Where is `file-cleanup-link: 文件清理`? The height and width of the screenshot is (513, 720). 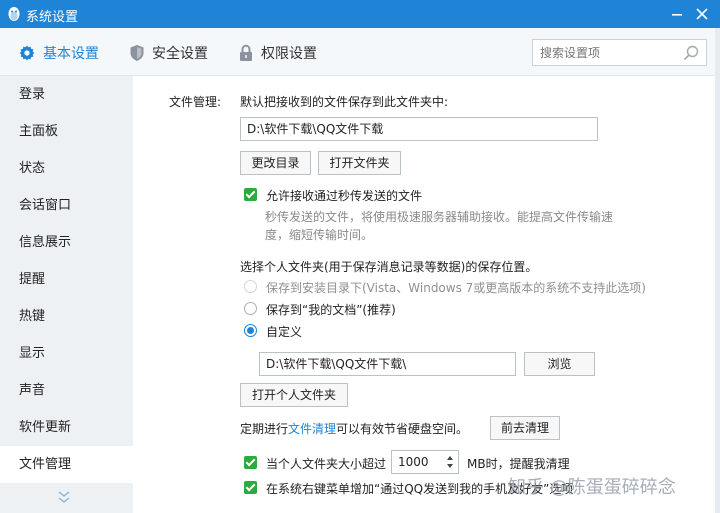
file-cleanup-link: 文件清理 is located at coordinates (312, 429).